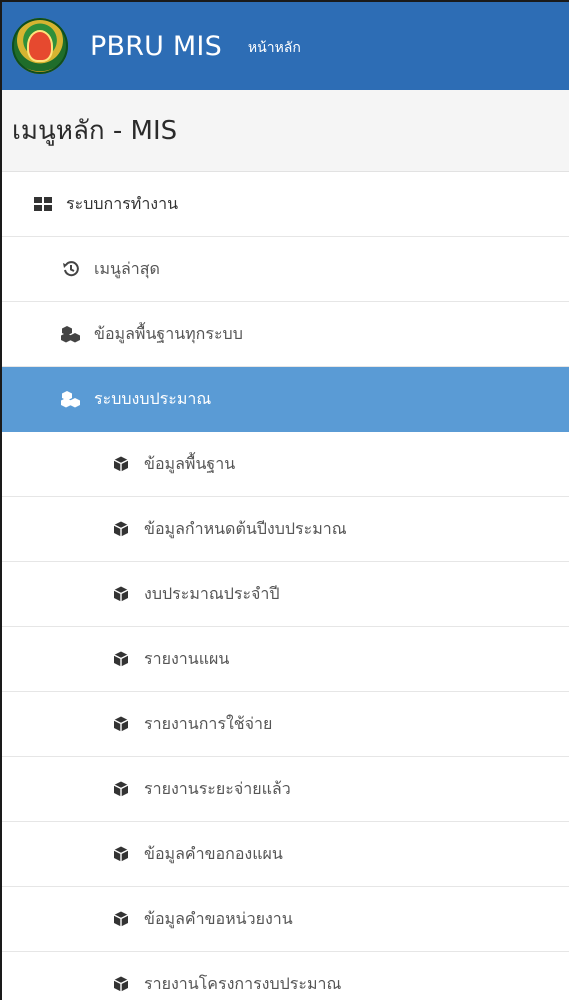 Image resolution: width=569 pixels, height=1000 pixels. What do you see at coordinates (285, 269) in the screenshot?
I see `menu-item-recent: เมนูล่าสุด` at bounding box center [285, 269].